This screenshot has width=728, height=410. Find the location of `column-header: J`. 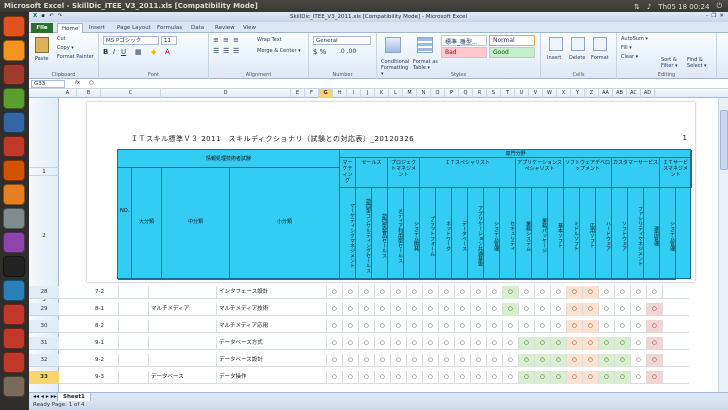

column-header: J is located at coordinates (368, 93).